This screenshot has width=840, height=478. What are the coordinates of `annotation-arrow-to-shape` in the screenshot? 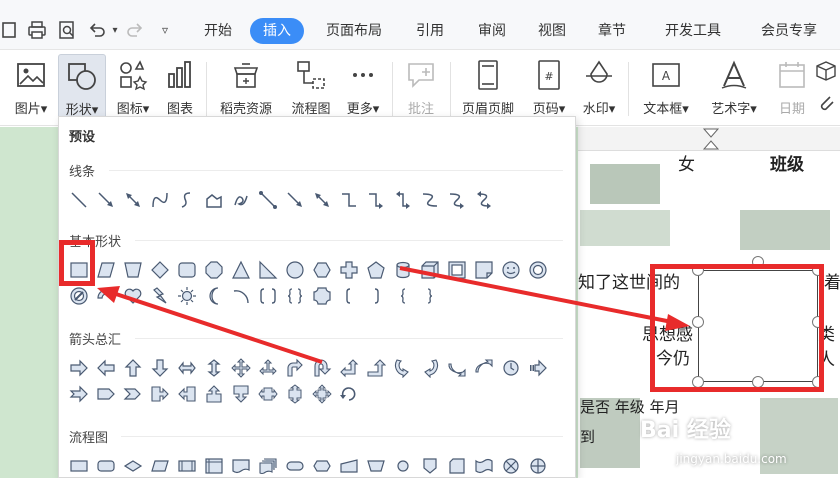 It's located at (536, 295).